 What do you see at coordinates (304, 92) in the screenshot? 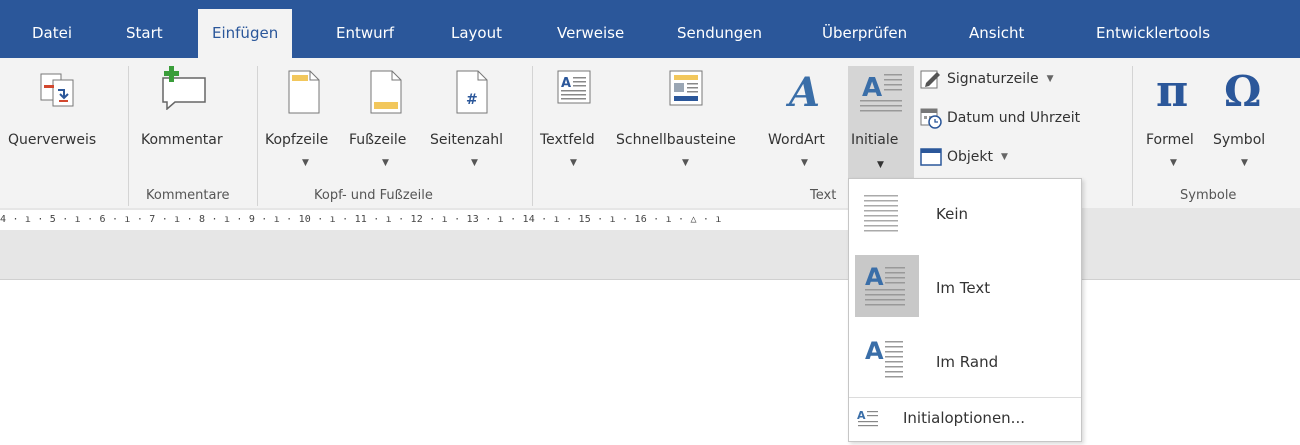
I see `header-icon` at bounding box center [304, 92].